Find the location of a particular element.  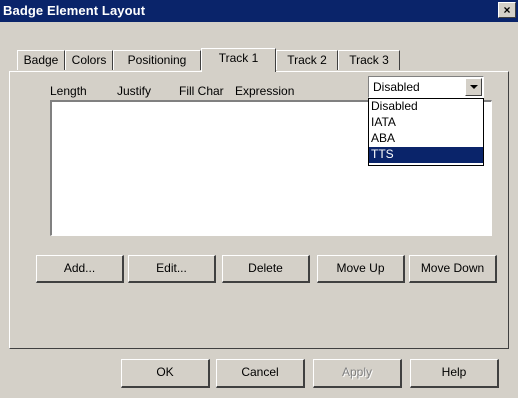

dropdown-arrow-button is located at coordinates (473, 87).